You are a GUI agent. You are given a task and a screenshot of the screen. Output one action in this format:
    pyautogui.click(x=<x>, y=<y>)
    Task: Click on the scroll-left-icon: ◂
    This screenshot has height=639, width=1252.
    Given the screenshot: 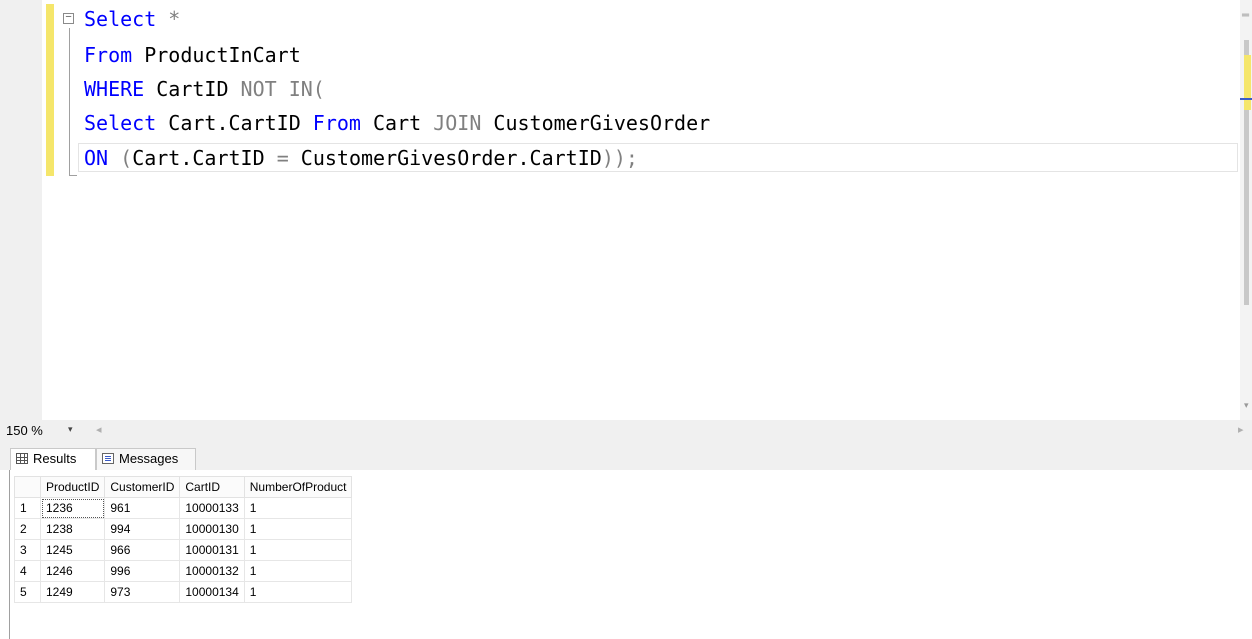 What is the action you would take?
    pyautogui.click(x=99, y=429)
    